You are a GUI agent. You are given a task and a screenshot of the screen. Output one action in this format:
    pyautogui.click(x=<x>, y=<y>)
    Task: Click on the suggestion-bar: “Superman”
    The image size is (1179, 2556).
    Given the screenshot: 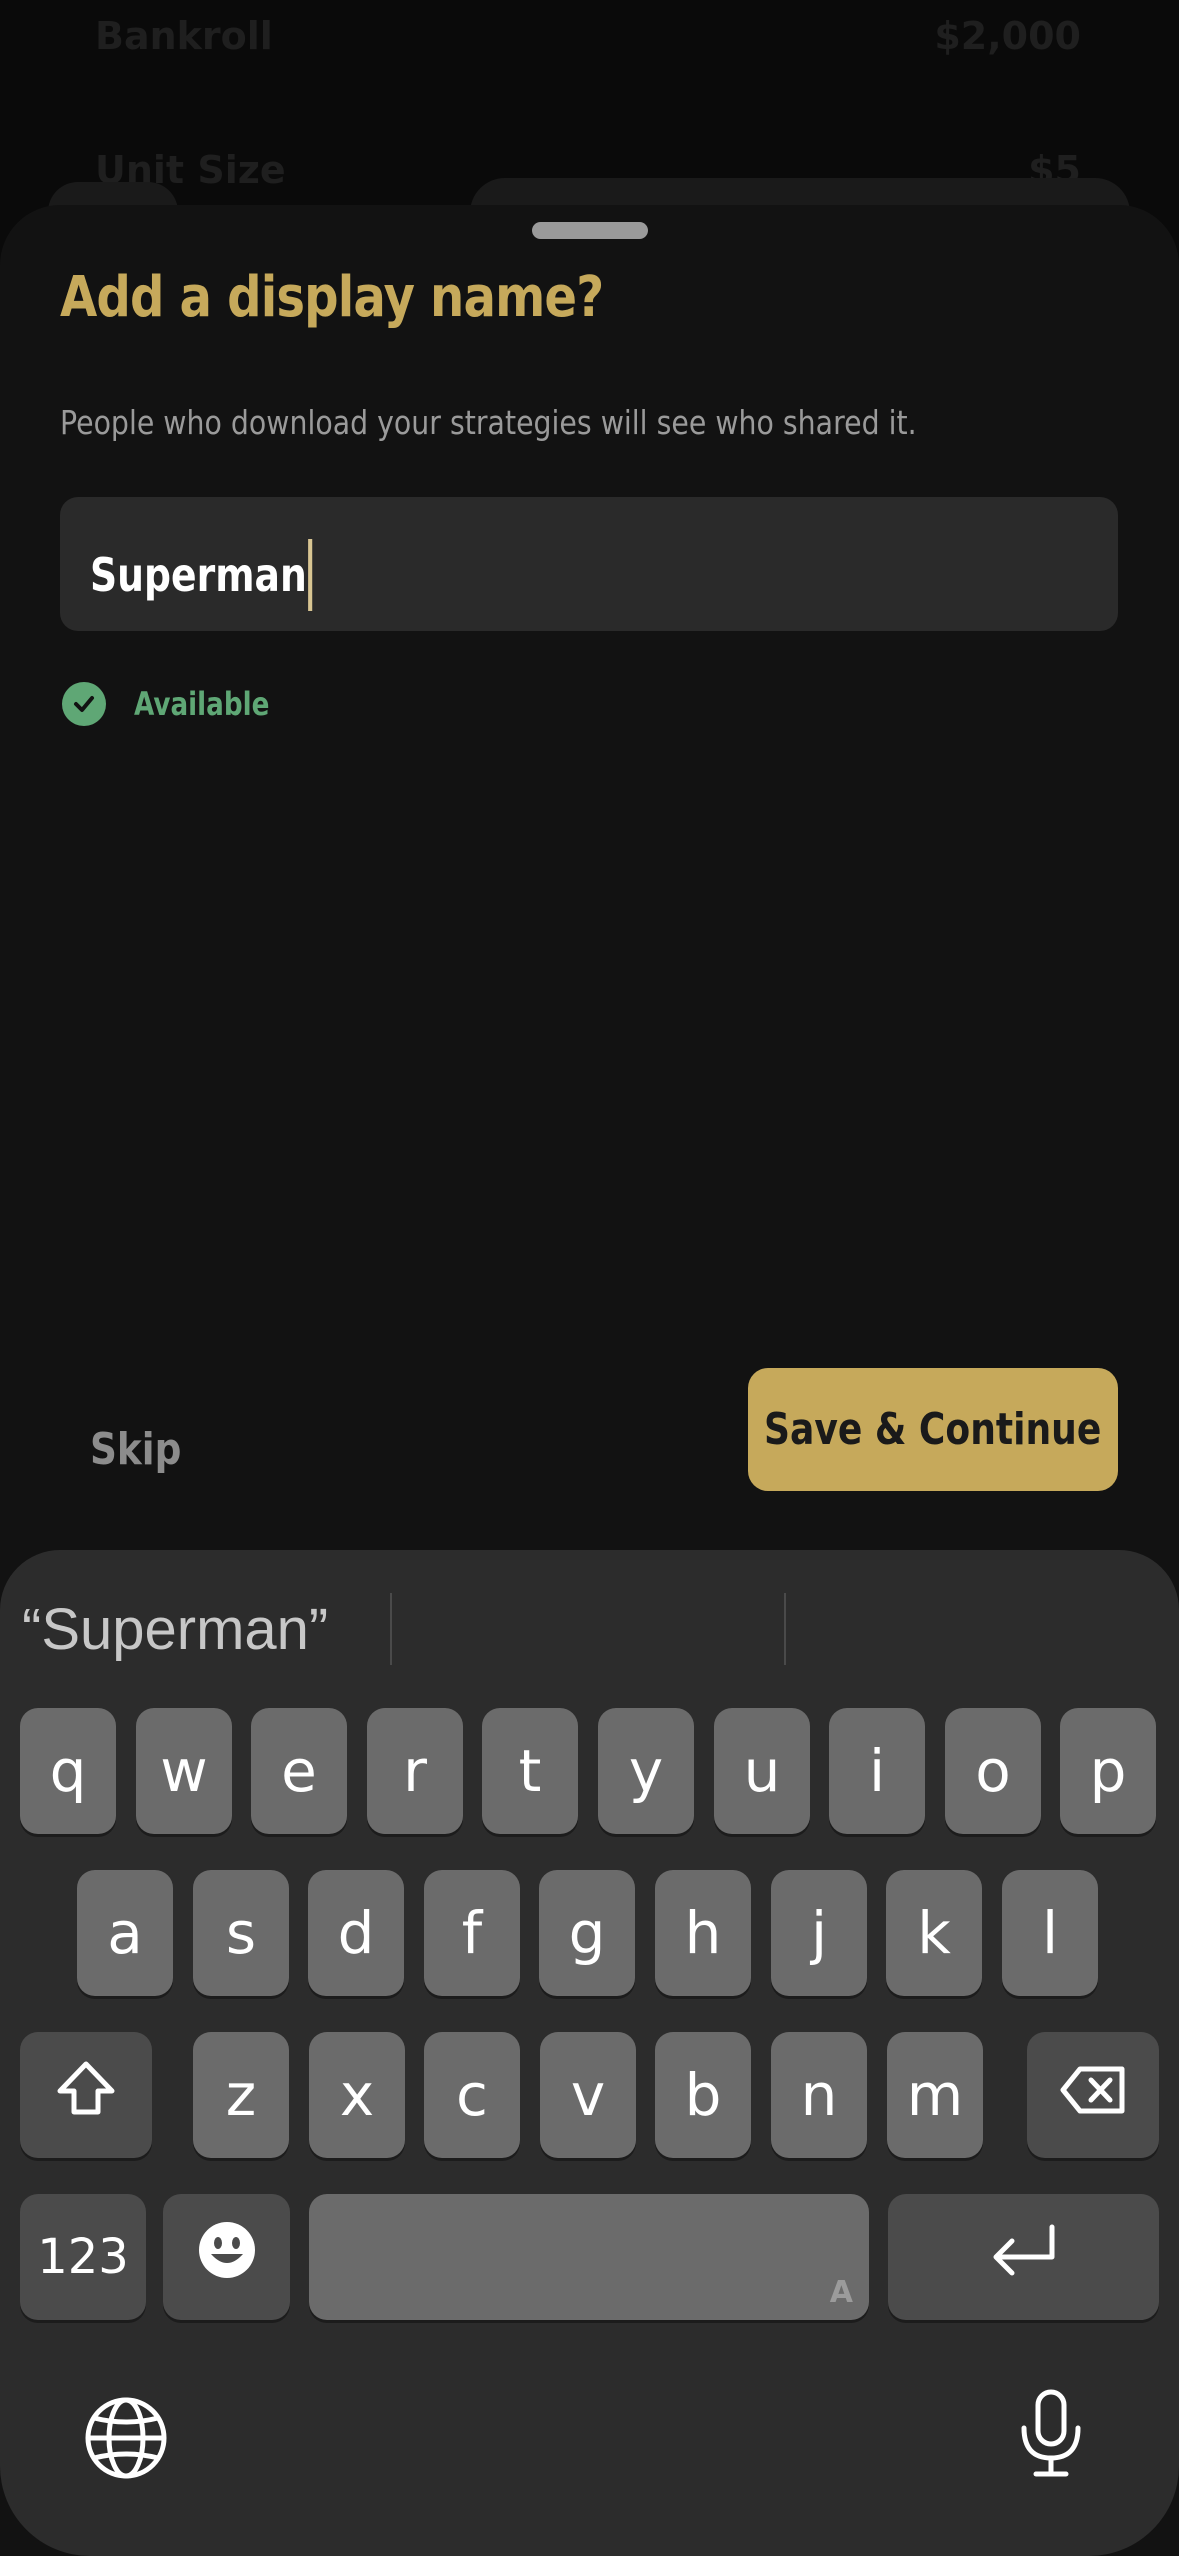 What is the action you would take?
    pyautogui.click(x=589, y=1628)
    